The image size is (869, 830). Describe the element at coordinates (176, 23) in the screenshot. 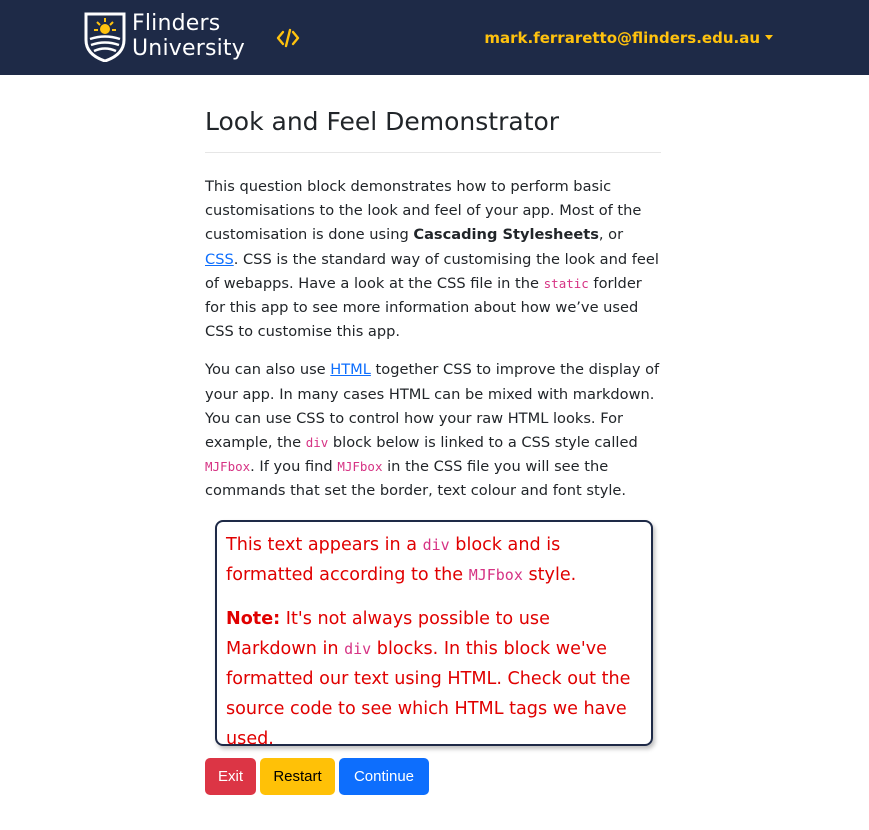

I see `brand-line-1: Flinders` at that location.